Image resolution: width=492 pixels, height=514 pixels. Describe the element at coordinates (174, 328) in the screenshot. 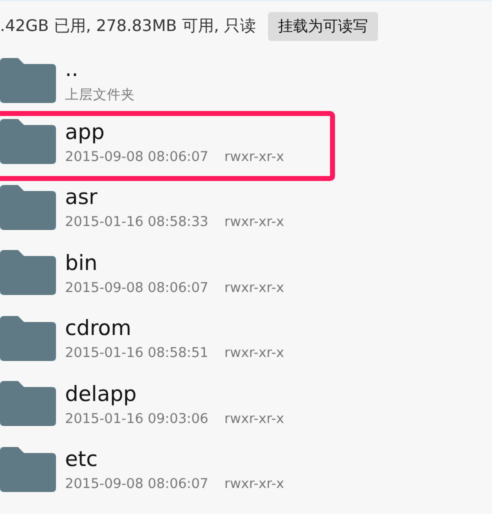

I see `file-name: cdrom` at that location.